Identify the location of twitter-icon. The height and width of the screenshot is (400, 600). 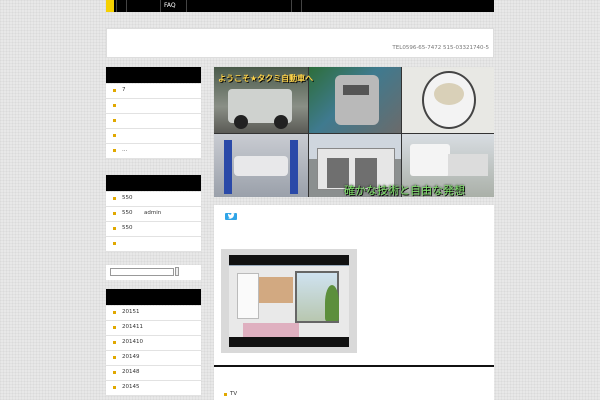
(231, 216).